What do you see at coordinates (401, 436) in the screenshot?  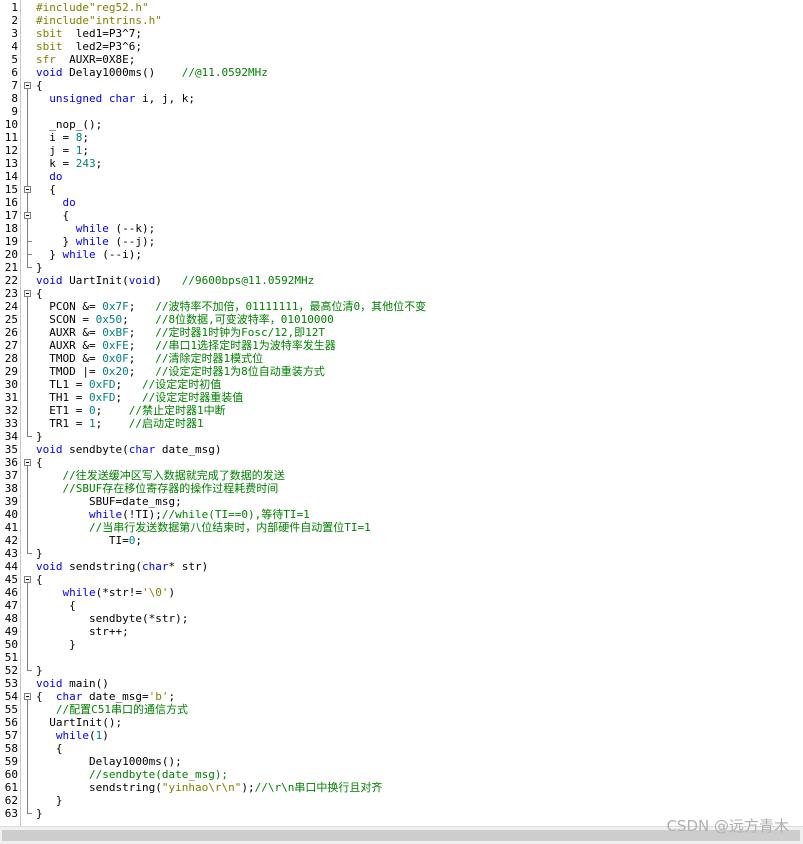 I see `code-line: 34}` at bounding box center [401, 436].